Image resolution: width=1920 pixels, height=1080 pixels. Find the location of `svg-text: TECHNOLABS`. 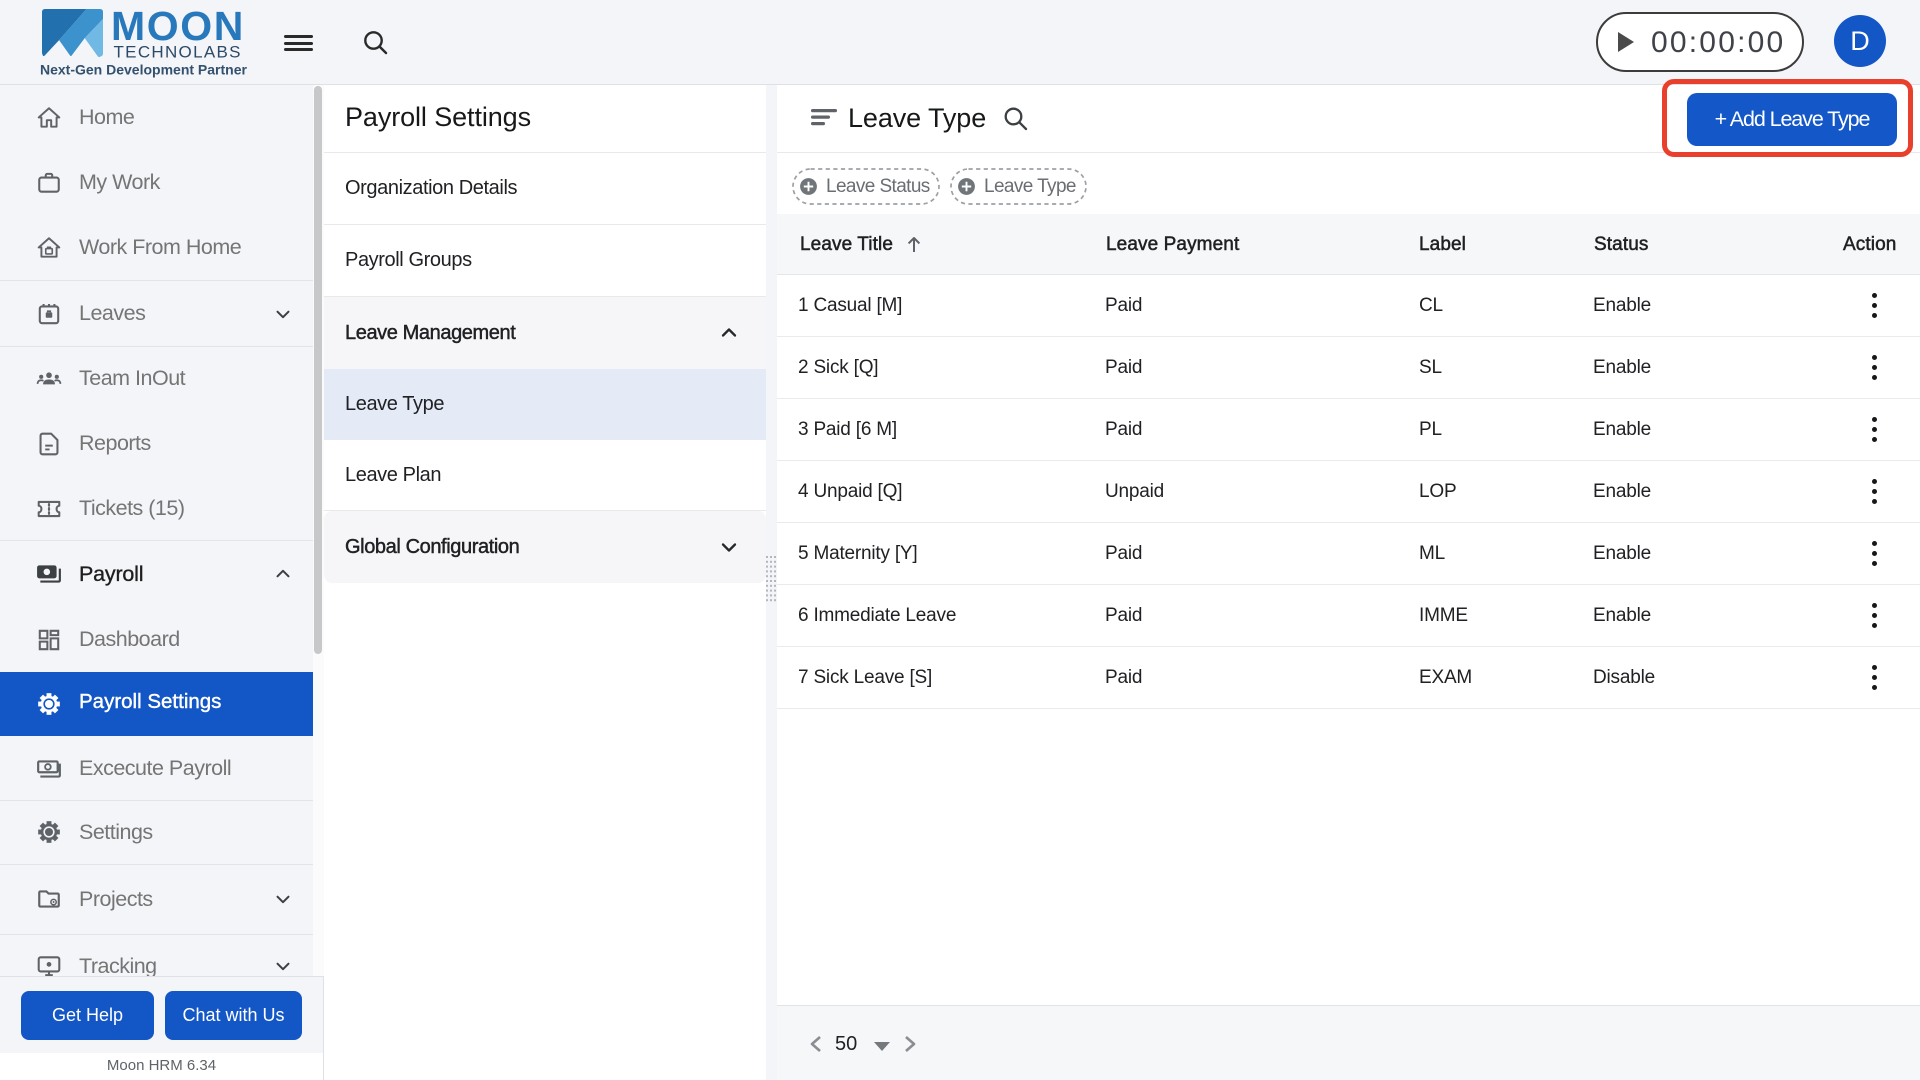

svg-text: TECHNOLABS is located at coordinates (178, 52).